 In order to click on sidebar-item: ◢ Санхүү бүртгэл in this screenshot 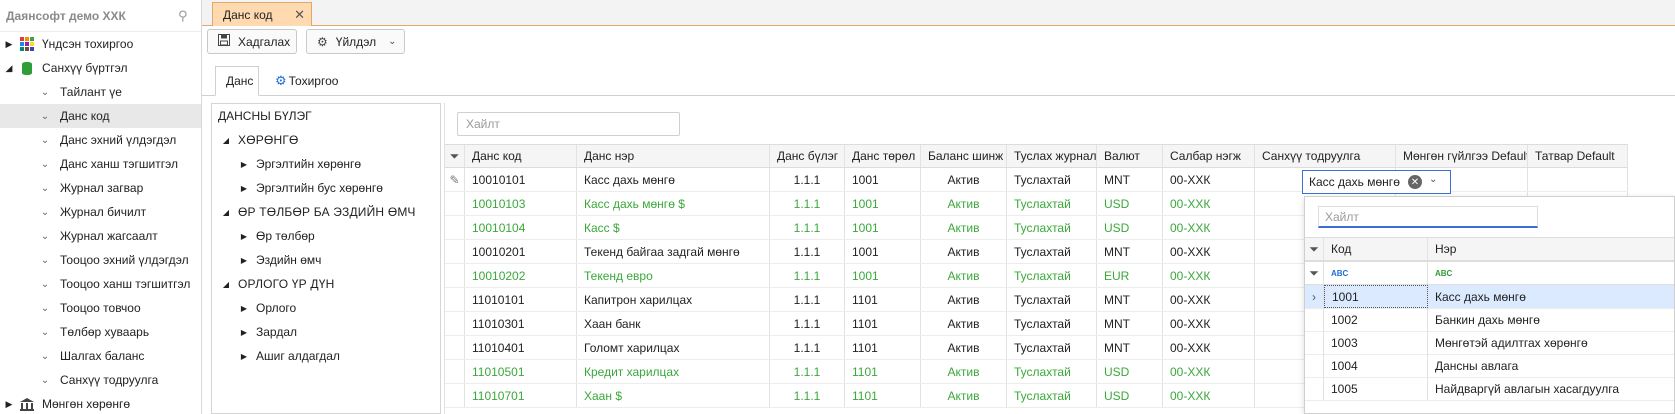, I will do `click(100, 68)`.